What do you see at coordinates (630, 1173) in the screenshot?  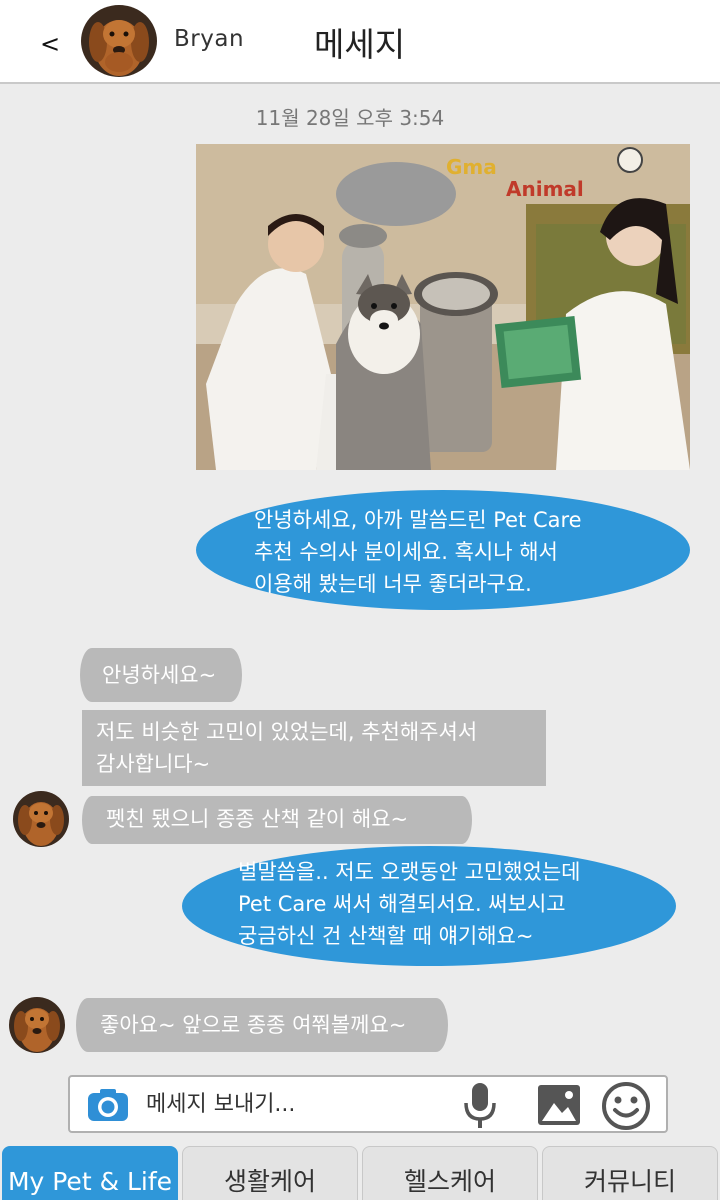 I see `tab-community: 커뮤니티` at bounding box center [630, 1173].